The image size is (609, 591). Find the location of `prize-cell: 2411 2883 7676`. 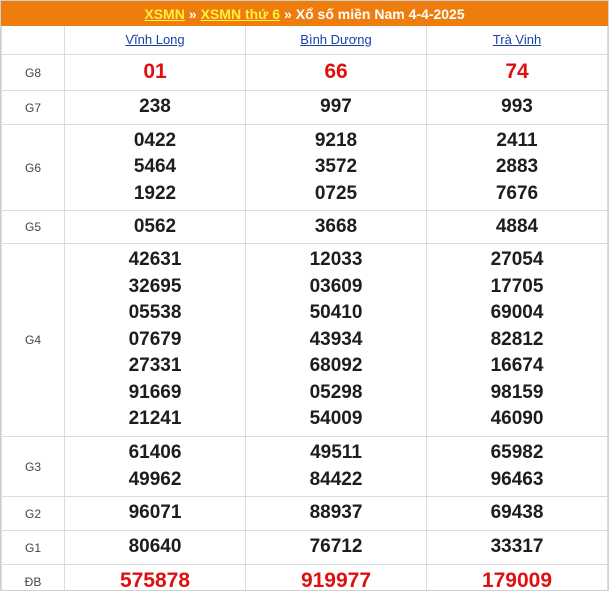

prize-cell: 2411 2883 7676 is located at coordinates (517, 167).